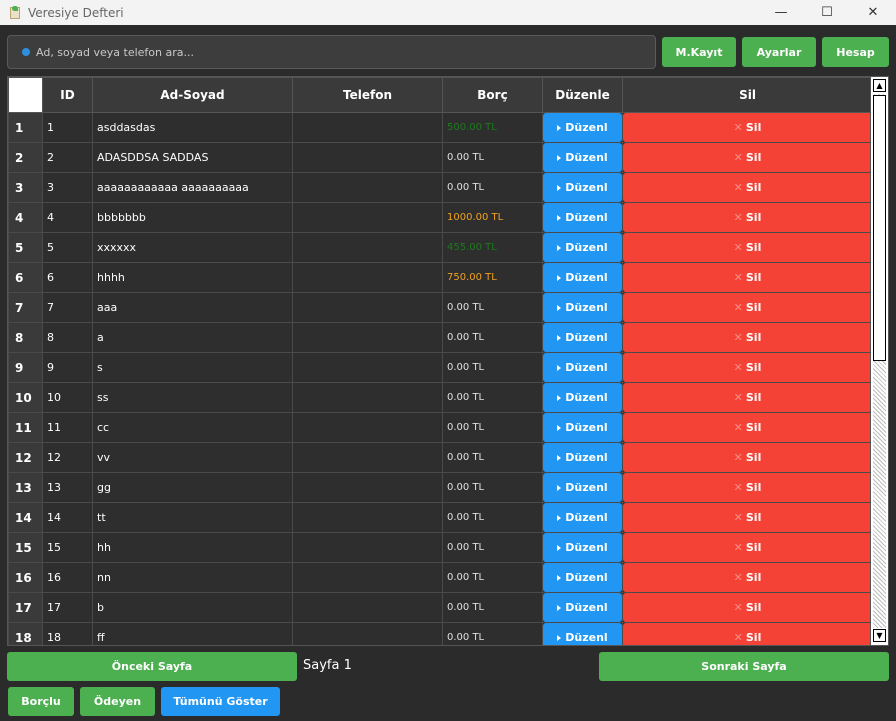 This screenshot has width=896, height=721. I want to click on row-number: 6, so click(25, 277).